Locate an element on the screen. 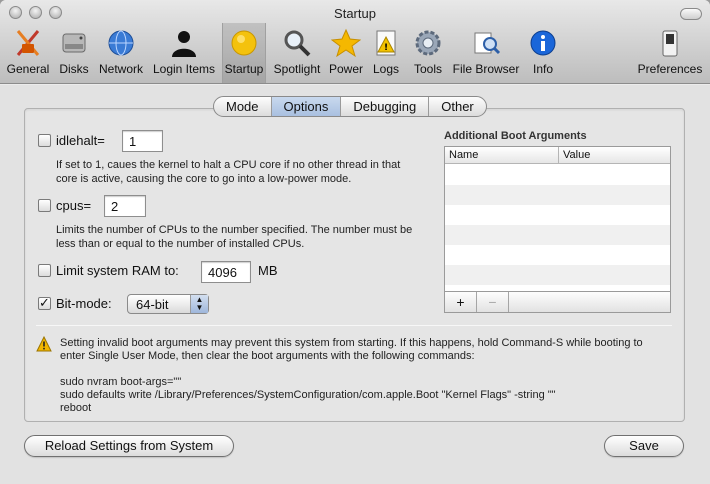  toolbar-item-label: Preferences is located at coordinates (670, 69).